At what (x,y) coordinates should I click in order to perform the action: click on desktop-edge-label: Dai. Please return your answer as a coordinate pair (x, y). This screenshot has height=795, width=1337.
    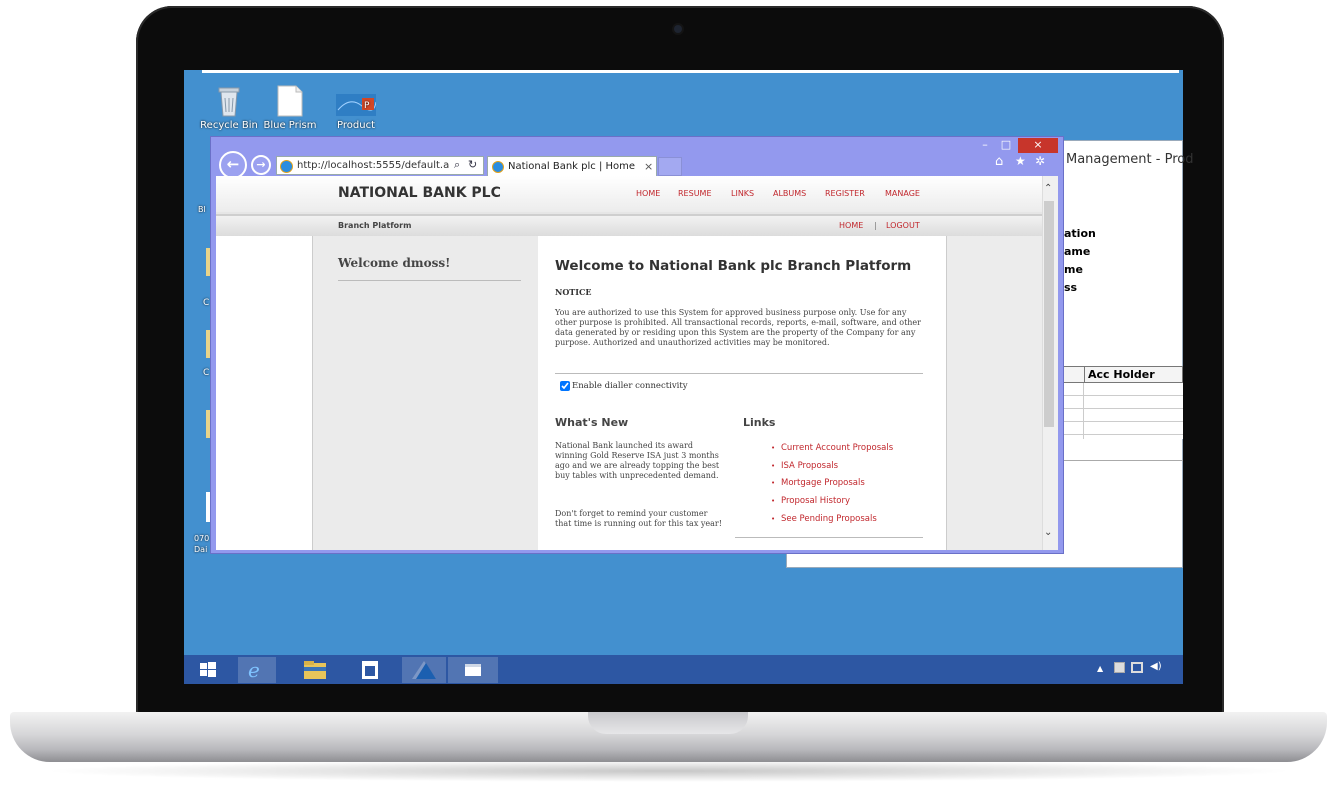
    Looking at the image, I should click on (201, 549).